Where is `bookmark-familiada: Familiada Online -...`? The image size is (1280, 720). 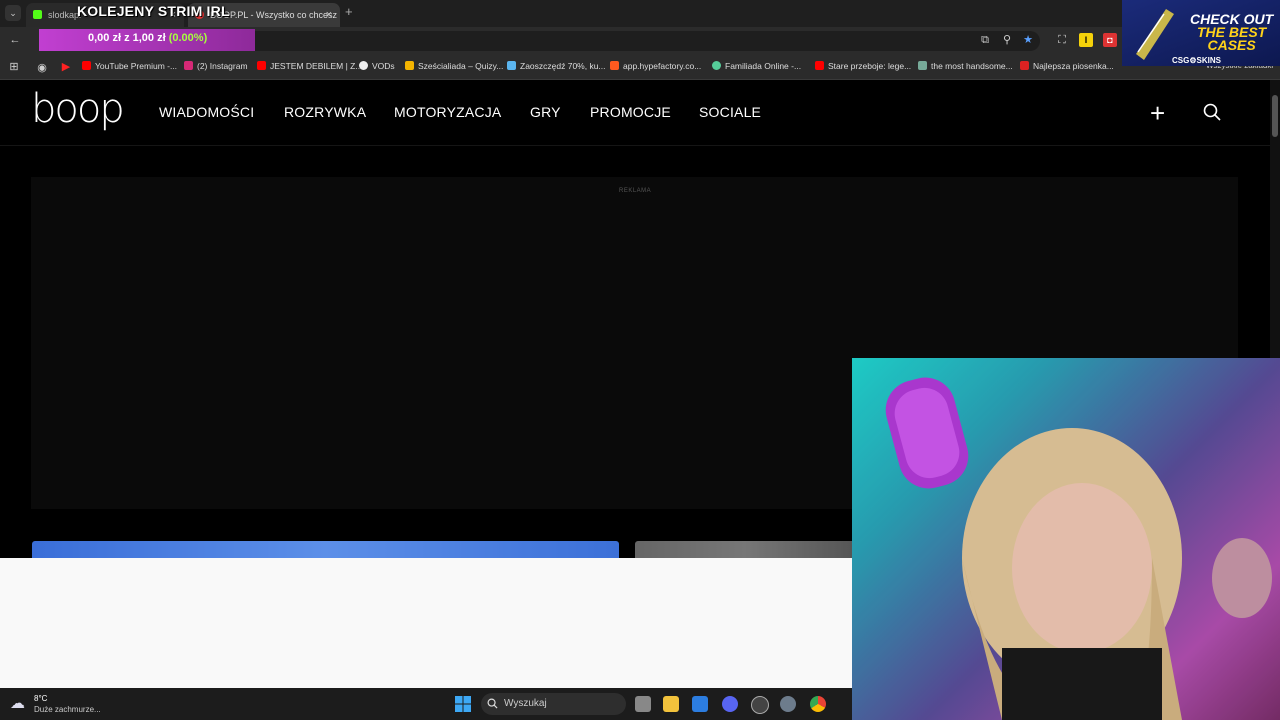 bookmark-familiada: Familiada Online -... is located at coordinates (756, 66).